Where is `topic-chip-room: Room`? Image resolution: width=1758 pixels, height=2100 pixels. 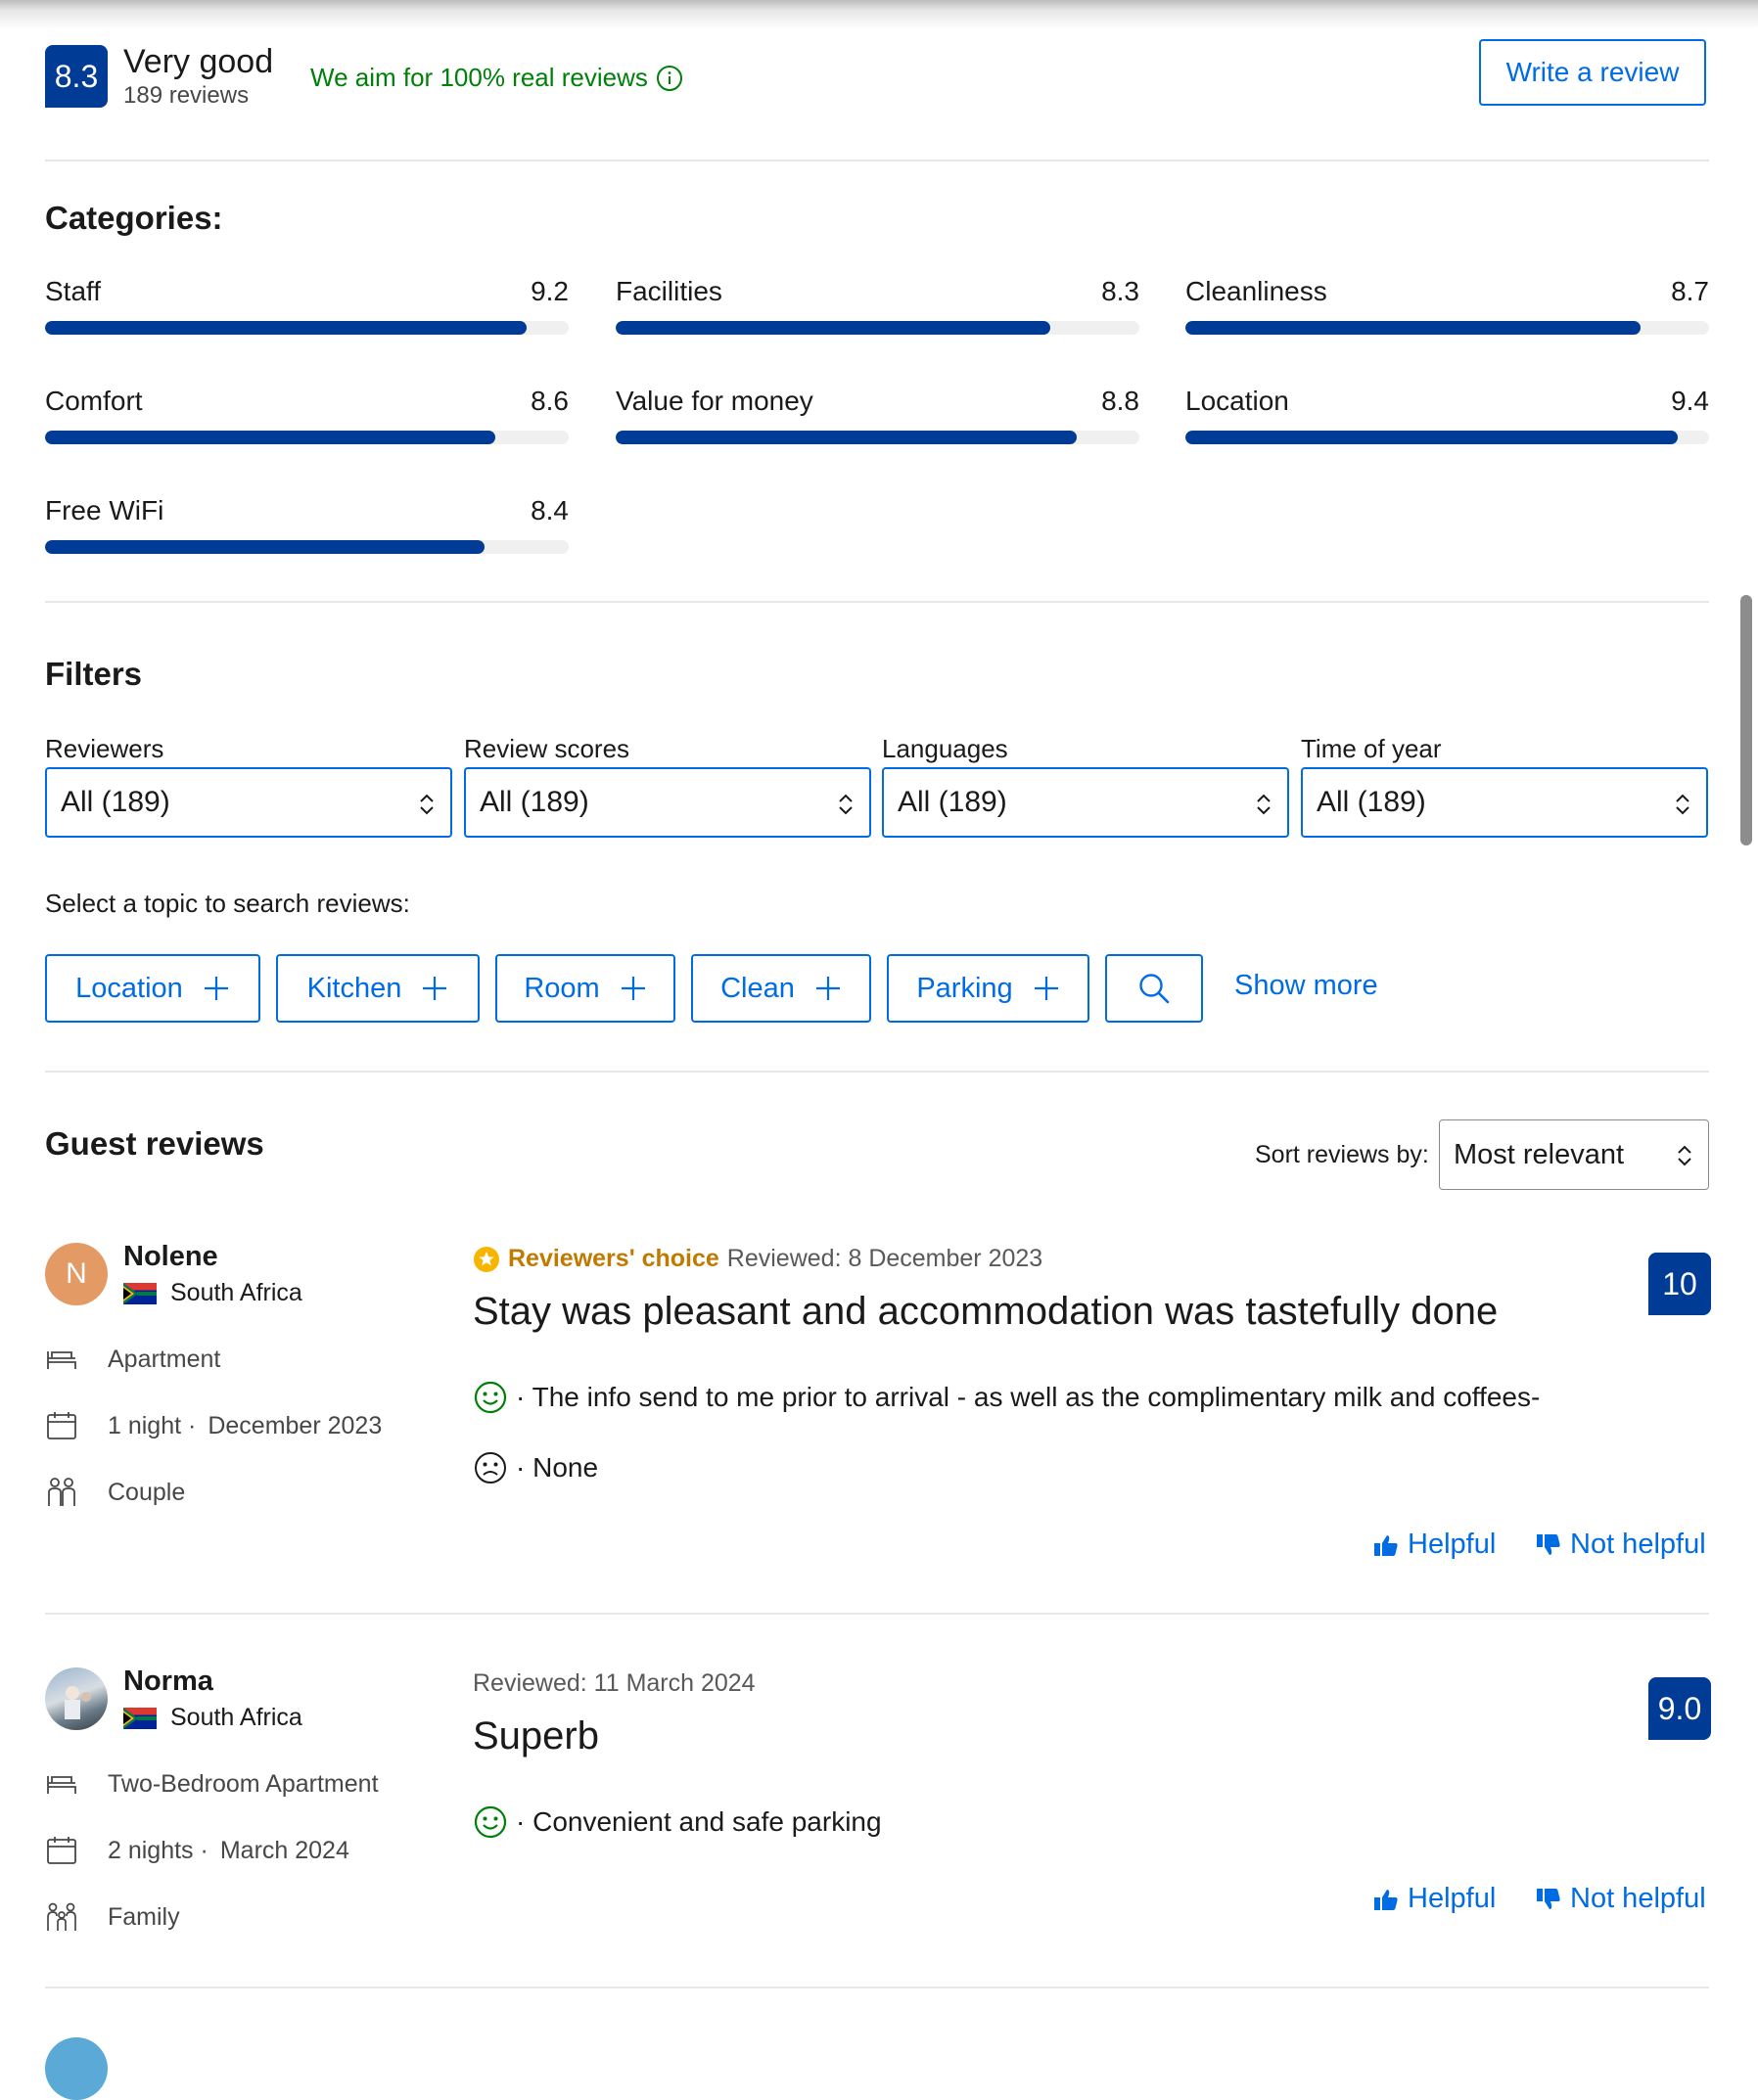
topic-chip-room: Room is located at coordinates (585, 988).